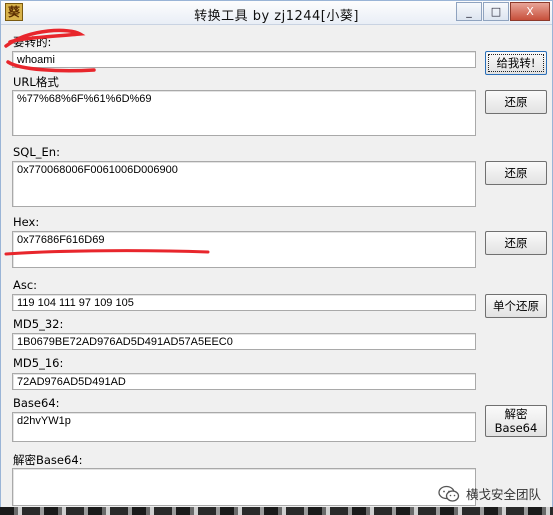  I want to click on input-label: 要转的:, so click(32, 42).